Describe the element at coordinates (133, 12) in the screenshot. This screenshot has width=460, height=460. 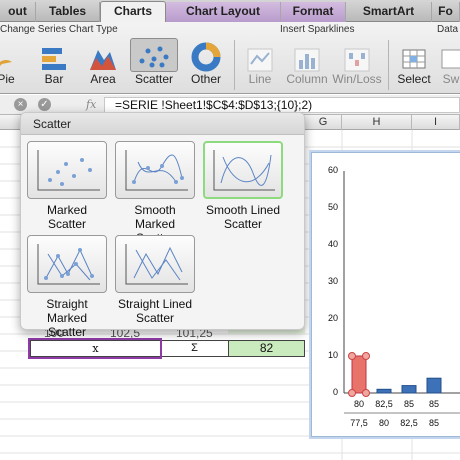
I see `tab-charts: Charts` at that location.